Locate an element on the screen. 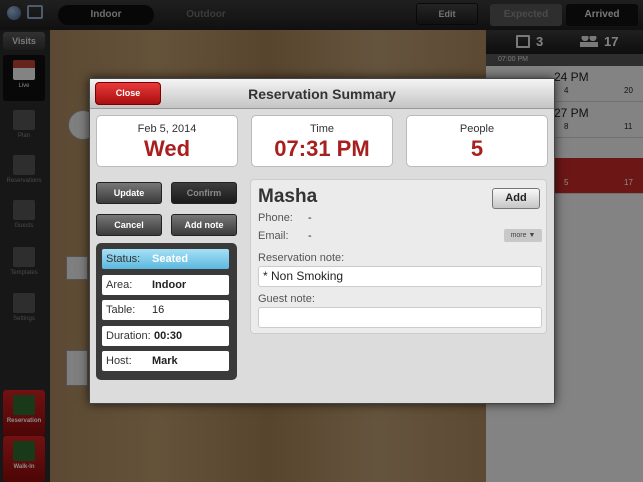  people-label: People is located at coordinates (477, 129).